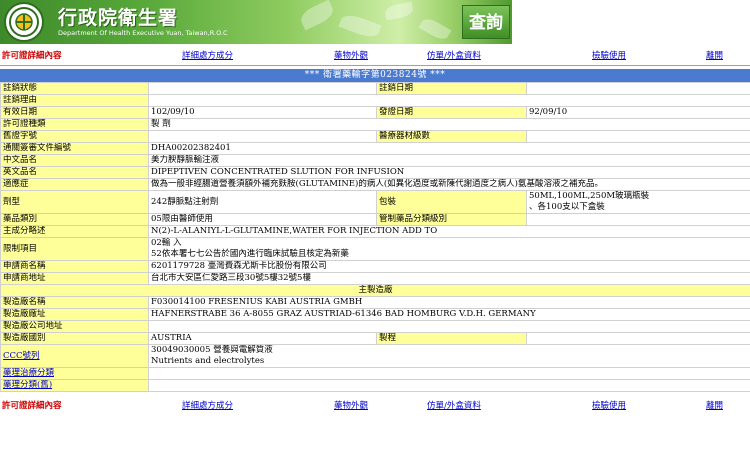  Describe the element at coordinates (486, 22) in the screenshot. I see `query-button: 查詢` at that location.